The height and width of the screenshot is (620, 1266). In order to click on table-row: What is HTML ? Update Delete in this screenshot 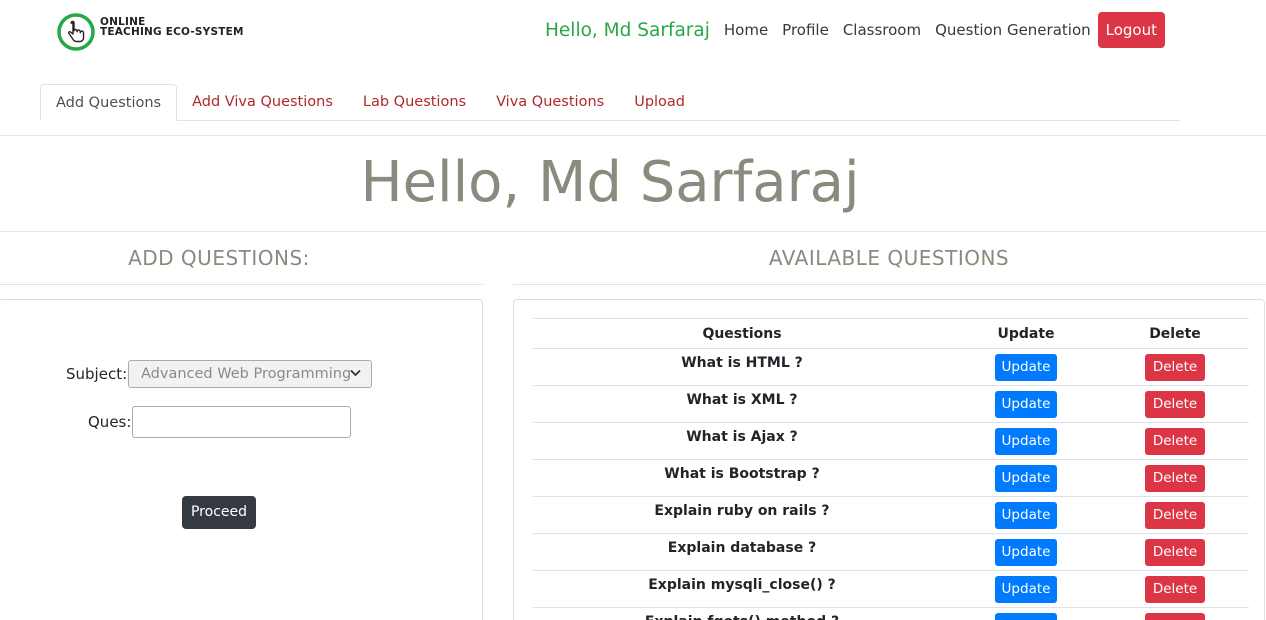, I will do `click(891, 367)`.